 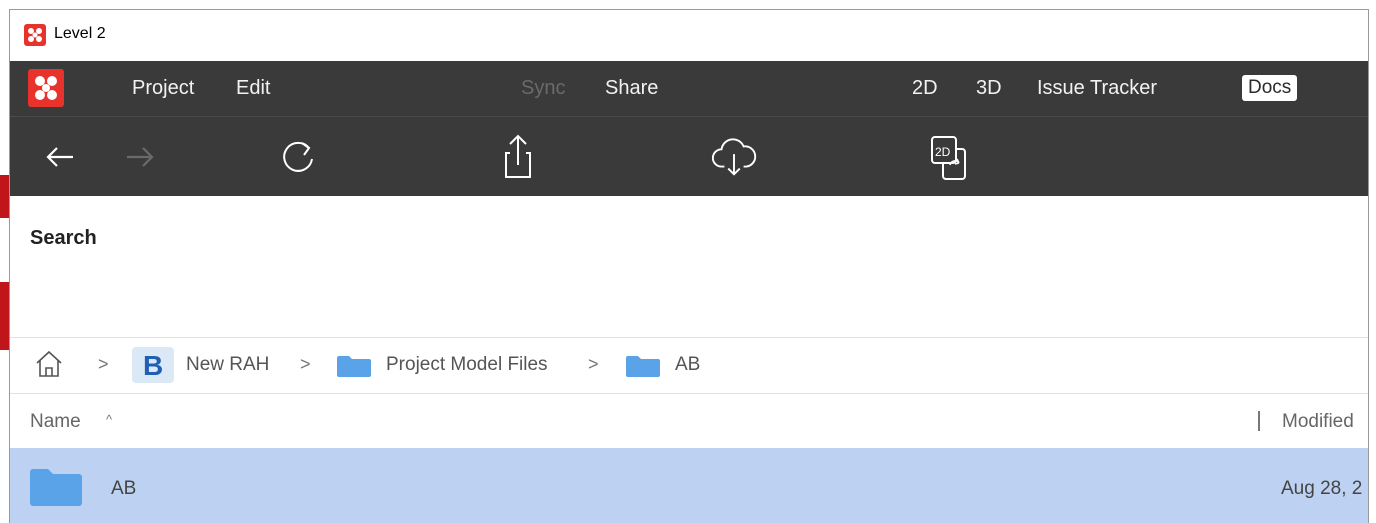 I want to click on sheet-icon-text: 2D, so click(x=943, y=152).